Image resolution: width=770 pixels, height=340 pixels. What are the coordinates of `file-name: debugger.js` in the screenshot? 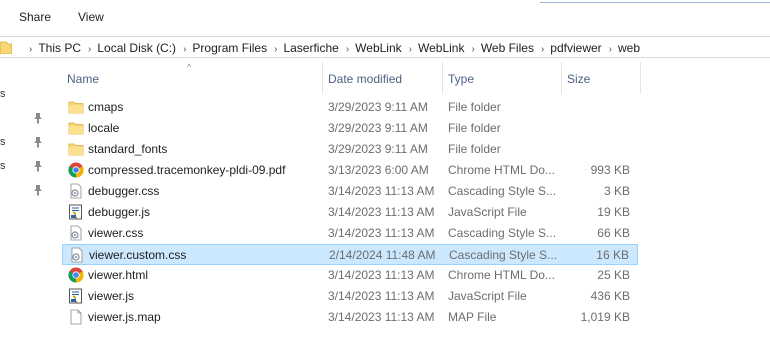 It's located at (119, 212).